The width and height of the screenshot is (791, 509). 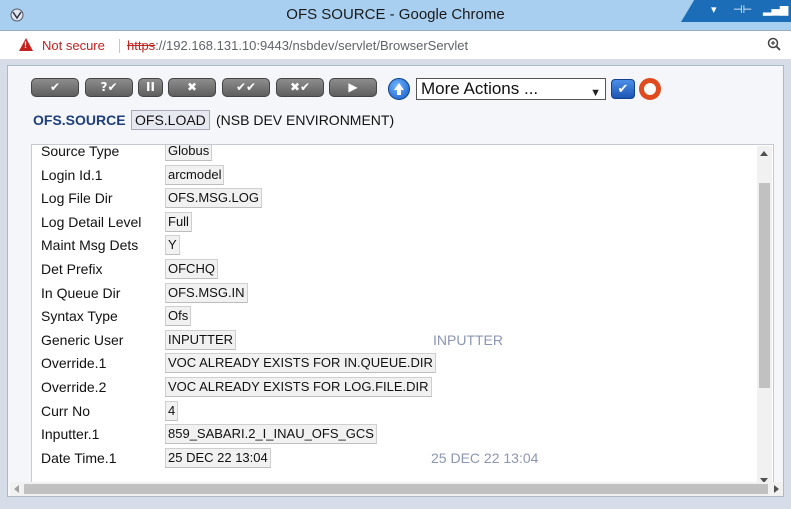 I want to click on horizontal-scrollbar, so click(x=396, y=489).